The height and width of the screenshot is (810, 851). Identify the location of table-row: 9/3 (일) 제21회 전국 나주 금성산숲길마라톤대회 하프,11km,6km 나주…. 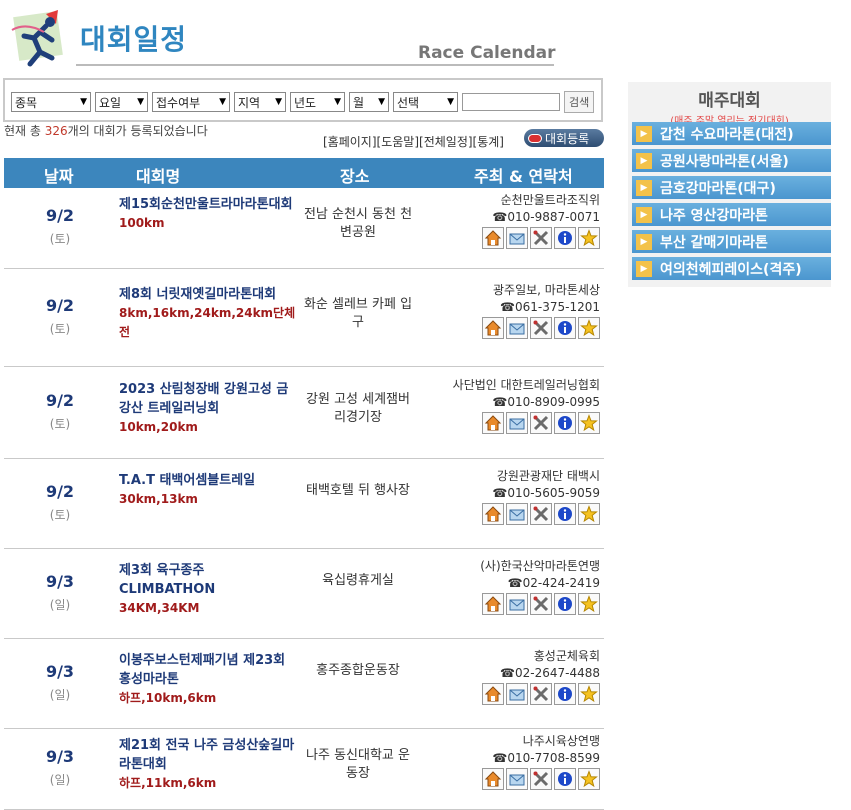
(304, 769).